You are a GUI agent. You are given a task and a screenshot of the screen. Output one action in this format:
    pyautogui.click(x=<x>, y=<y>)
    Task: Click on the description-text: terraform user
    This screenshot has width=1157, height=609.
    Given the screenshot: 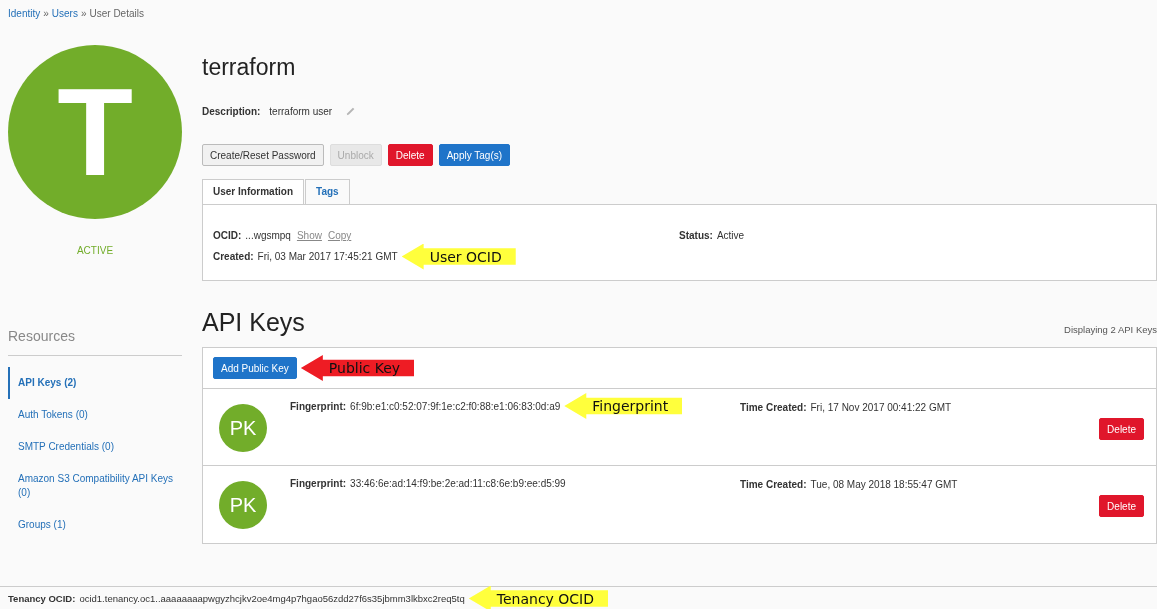 What is the action you would take?
    pyautogui.click(x=301, y=111)
    